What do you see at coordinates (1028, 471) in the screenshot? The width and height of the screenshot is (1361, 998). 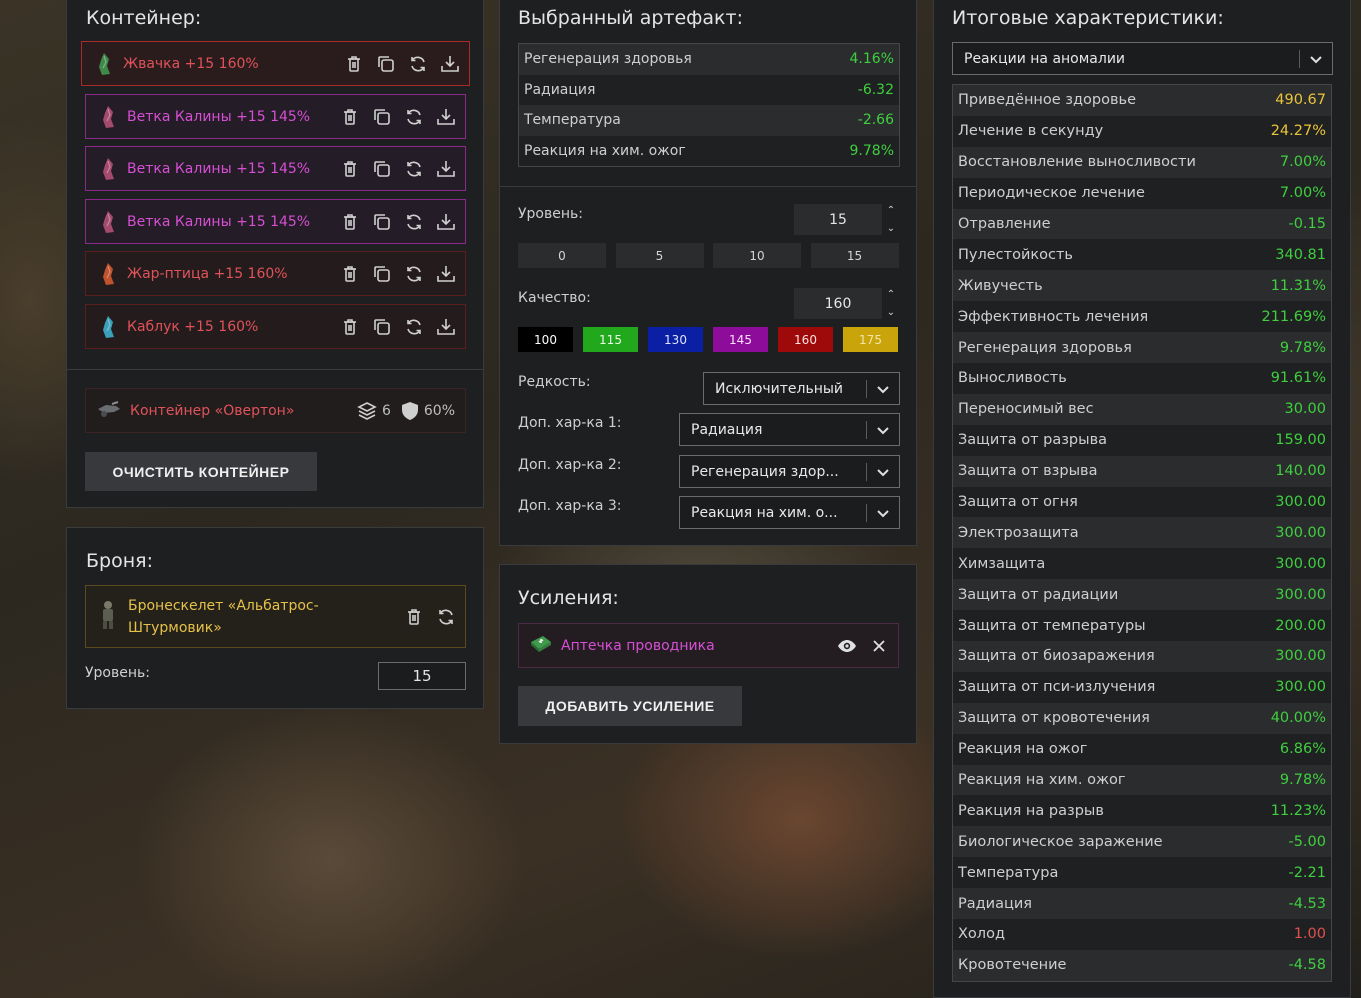 I see `stat-label: Защита от взрыва` at bounding box center [1028, 471].